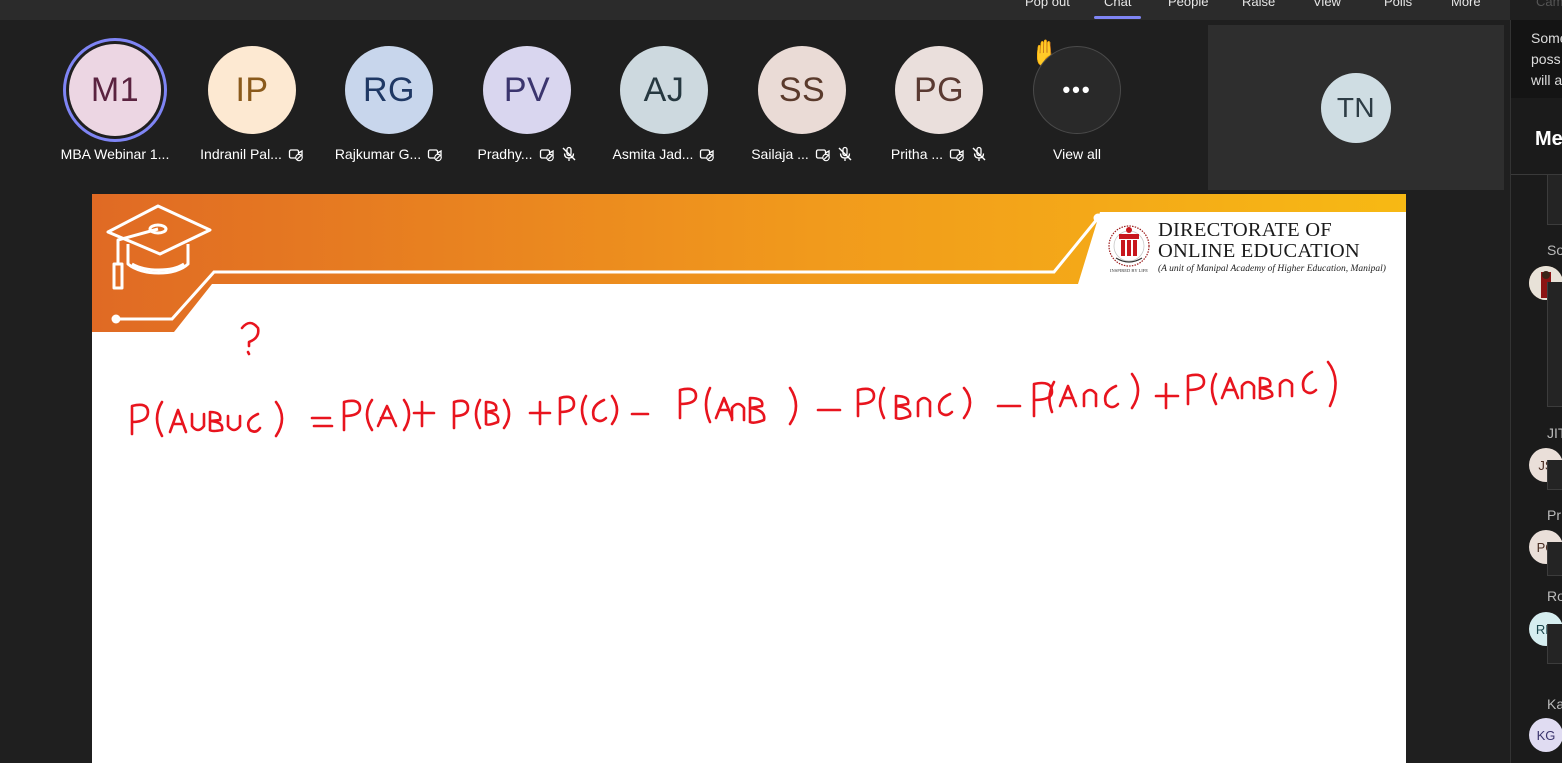  What do you see at coordinates (1554, 596) in the screenshot?
I see `message-sender: Ro` at bounding box center [1554, 596].